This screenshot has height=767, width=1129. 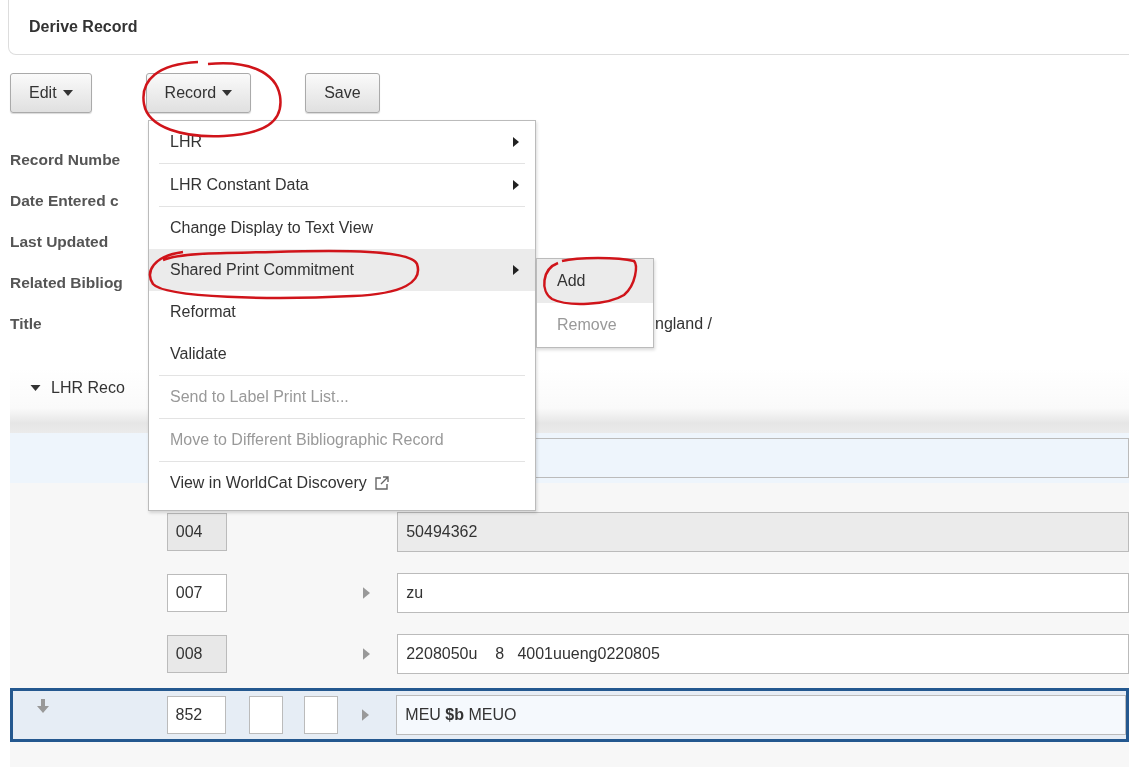 I want to click on toolbar-button: Save, so click(x=342, y=93).